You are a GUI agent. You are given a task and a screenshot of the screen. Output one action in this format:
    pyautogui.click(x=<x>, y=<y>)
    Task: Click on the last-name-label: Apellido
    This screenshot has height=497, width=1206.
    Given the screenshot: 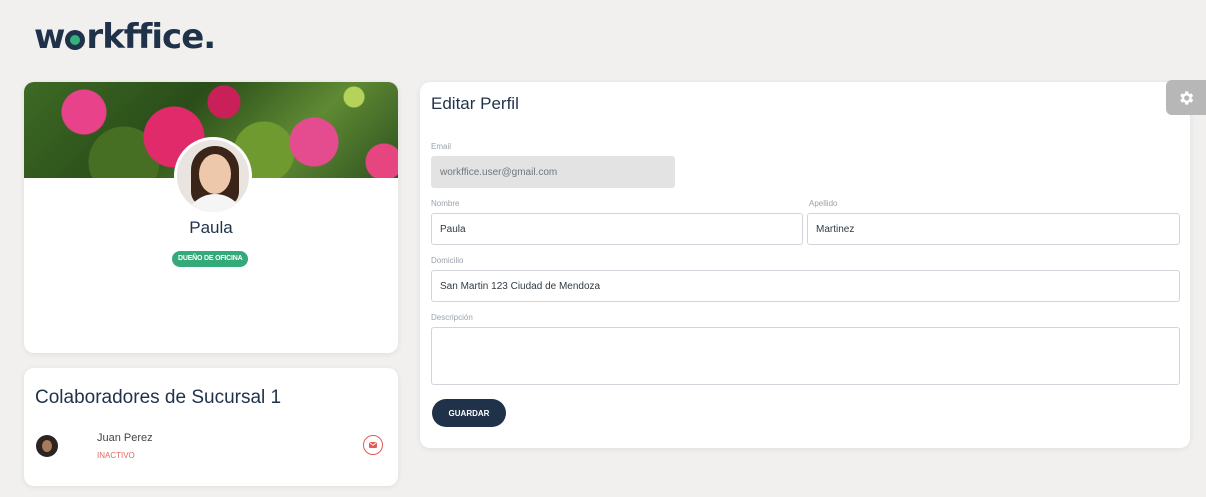 What is the action you would take?
    pyautogui.click(x=823, y=203)
    